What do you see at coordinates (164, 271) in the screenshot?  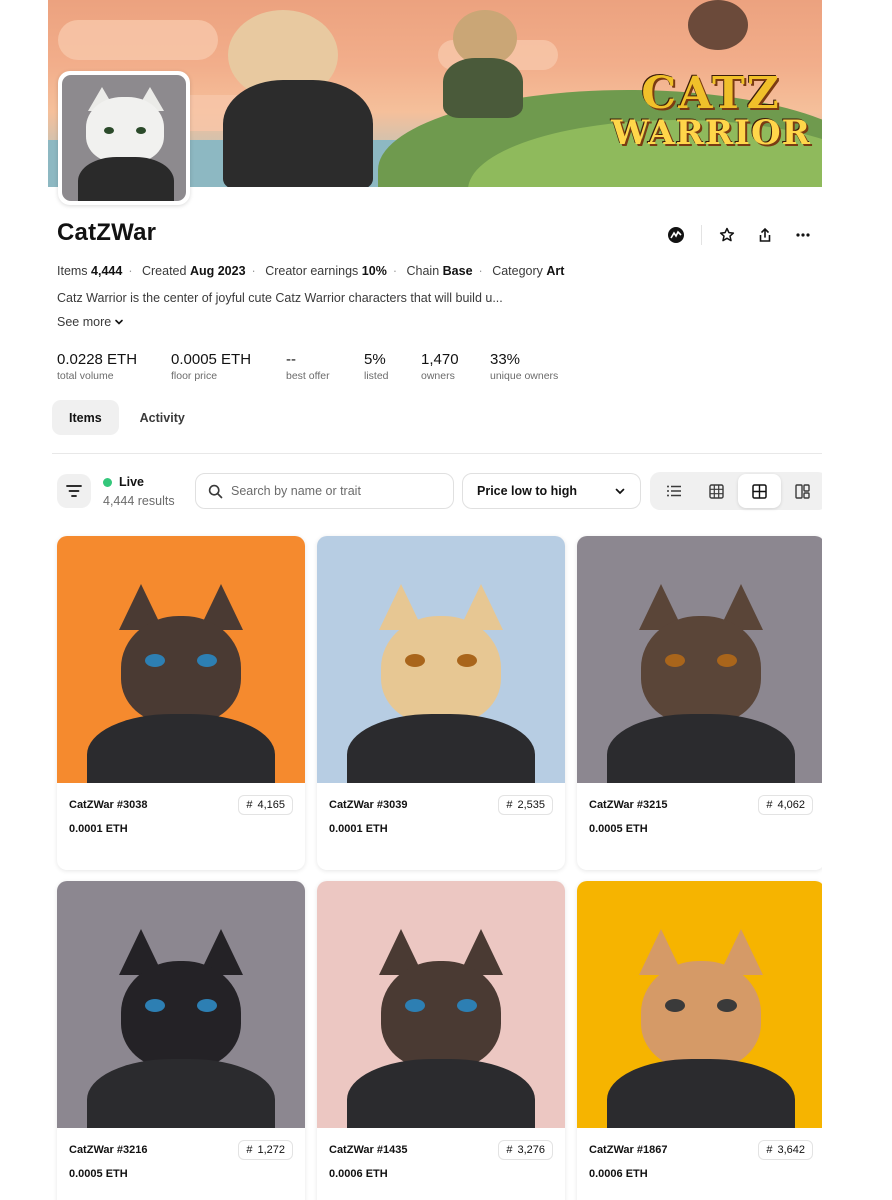 I see `meta-created-label: Created` at bounding box center [164, 271].